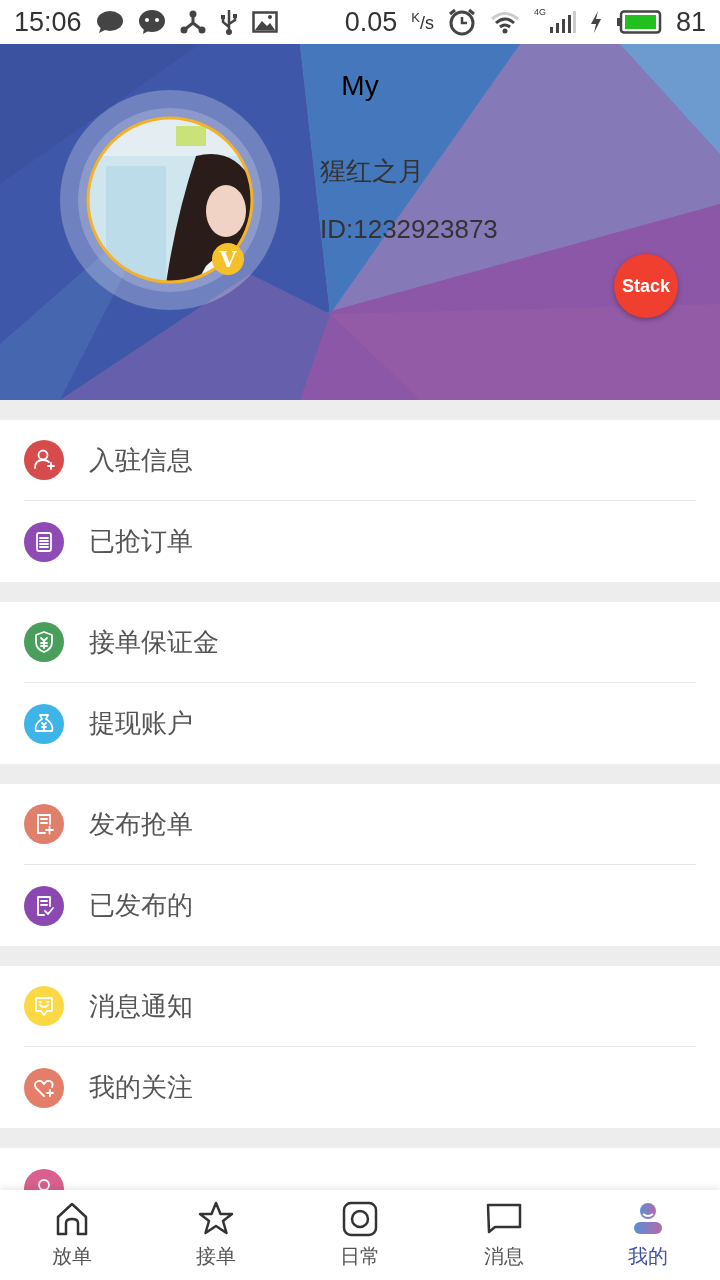 This screenshot has height=1280, width=720. Describe the element at coordinates (109, 22) in the screenshot. I see `chat-bubble-icon` at that location.